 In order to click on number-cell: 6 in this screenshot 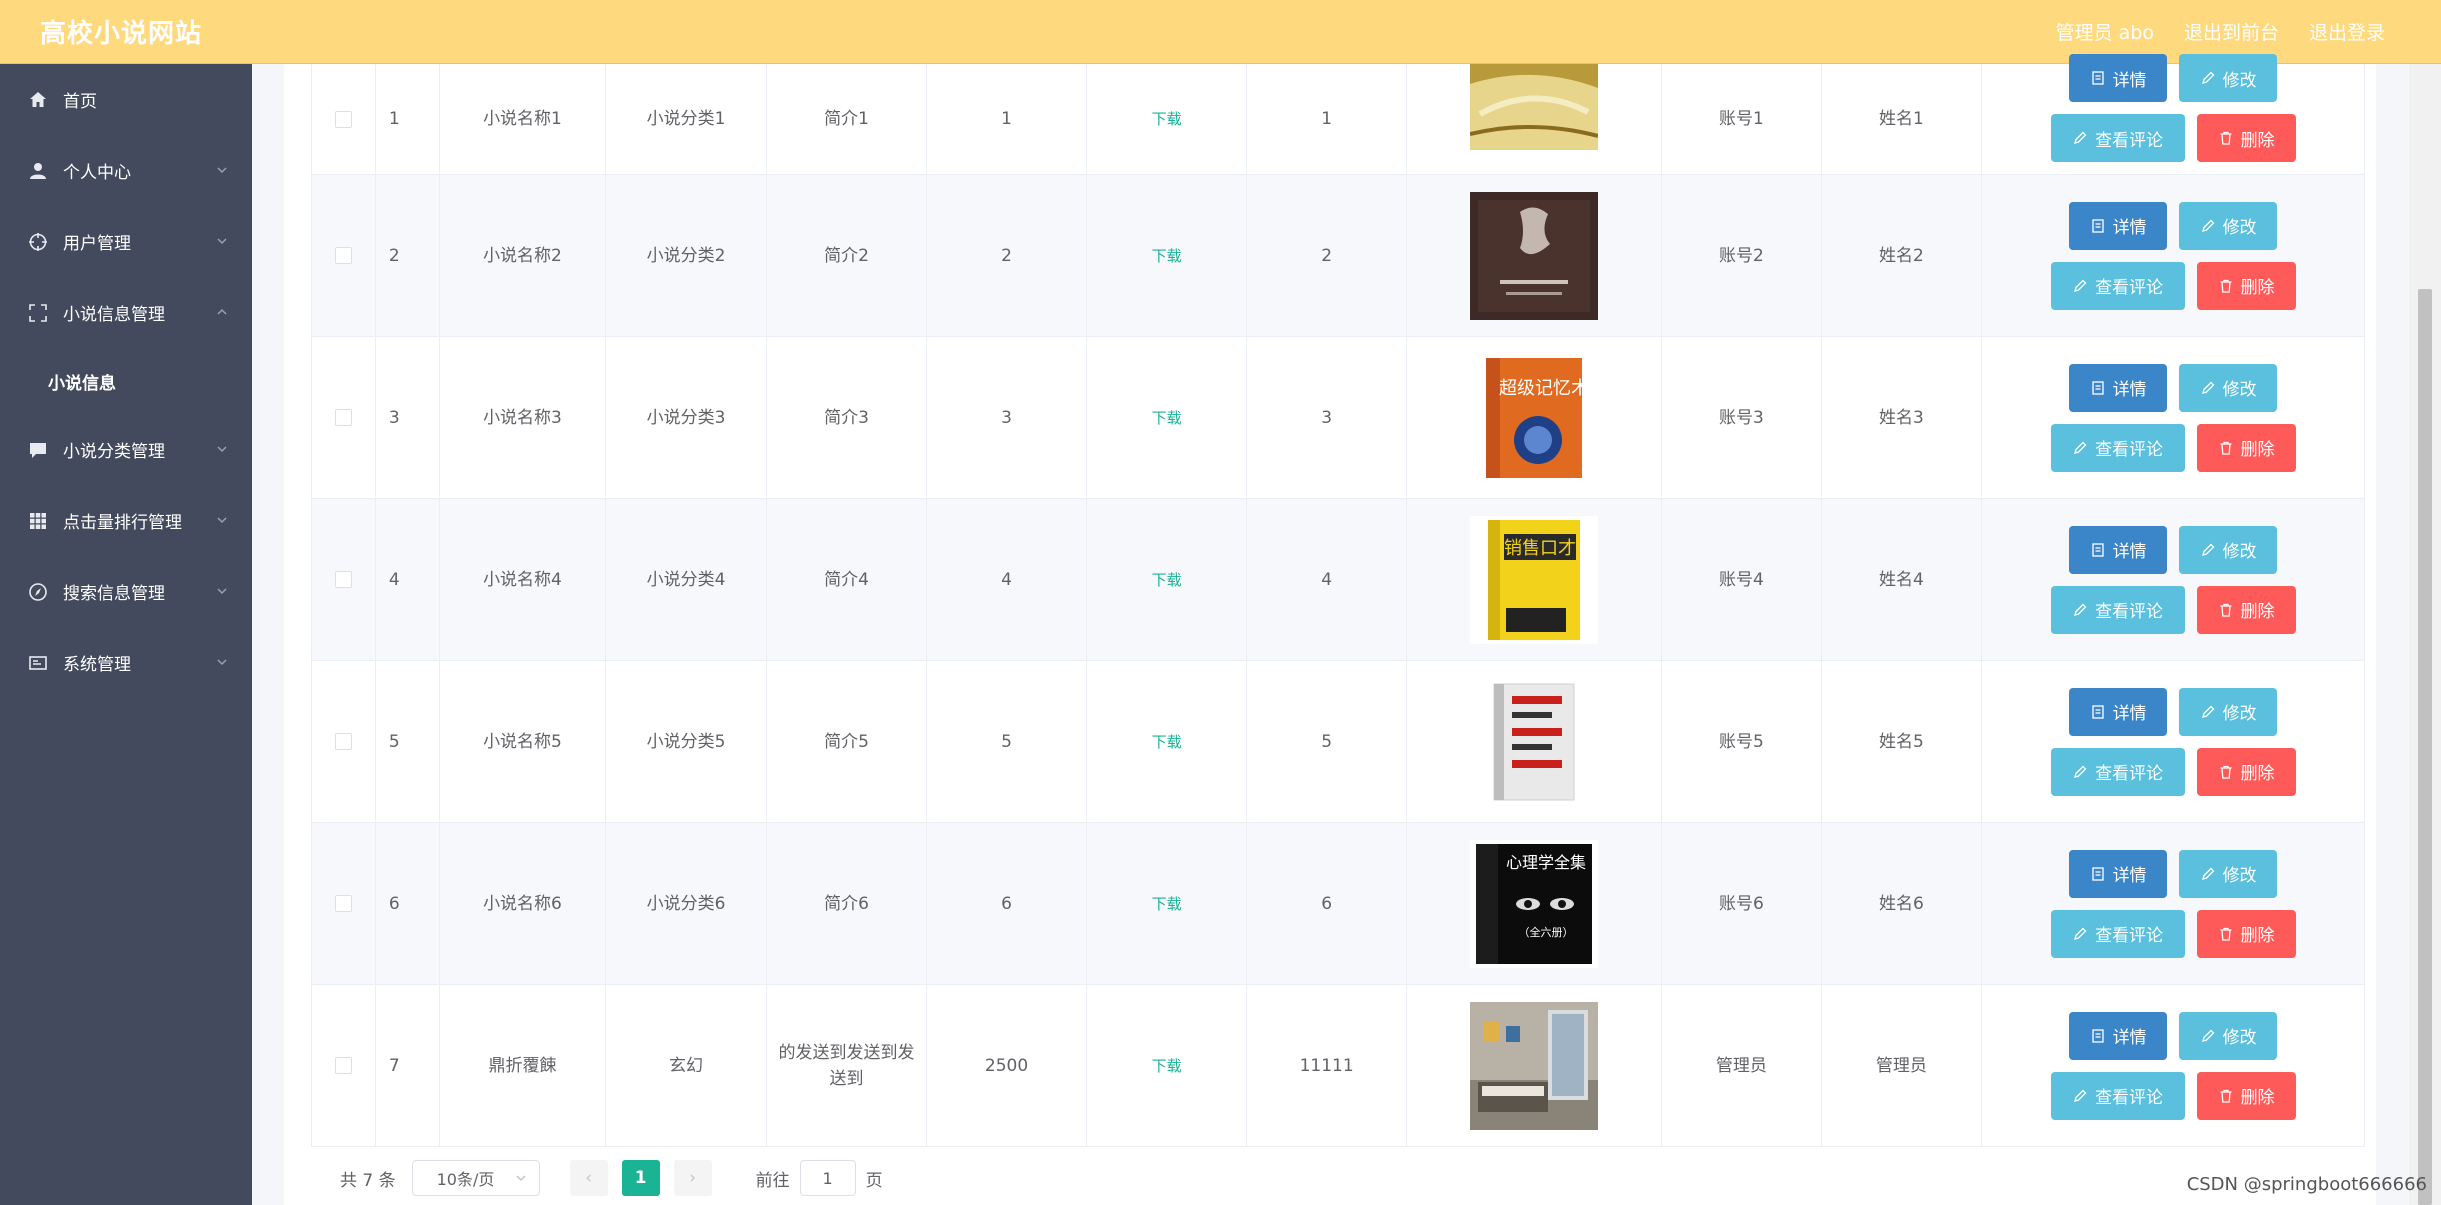, I will do `click(1007, 903)`.